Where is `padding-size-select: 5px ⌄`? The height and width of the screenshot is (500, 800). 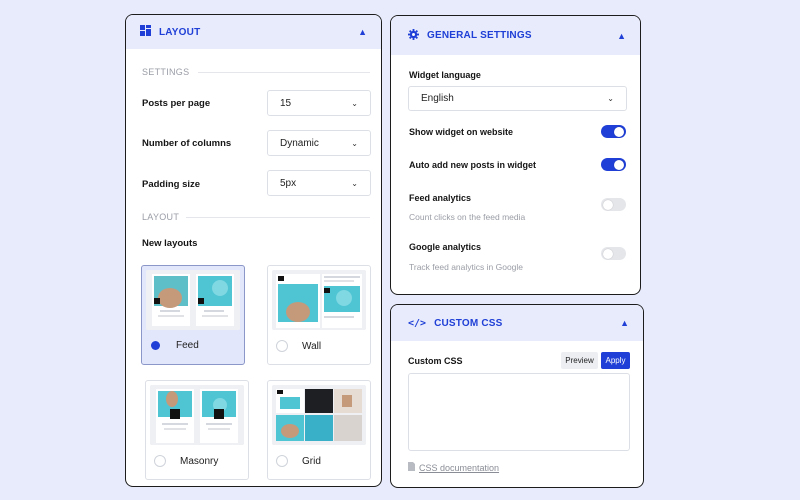 padding-size-select: 5px ⌄ is located at coordinates (319, 183).